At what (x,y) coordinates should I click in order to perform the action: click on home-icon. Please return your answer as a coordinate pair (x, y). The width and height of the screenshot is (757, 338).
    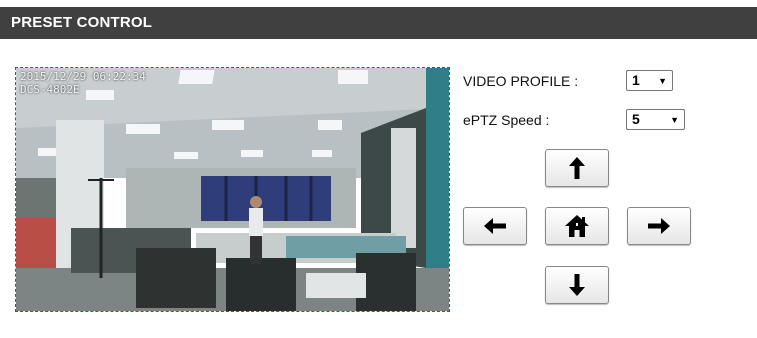
    Looking at the image, I should click on (577, 226).